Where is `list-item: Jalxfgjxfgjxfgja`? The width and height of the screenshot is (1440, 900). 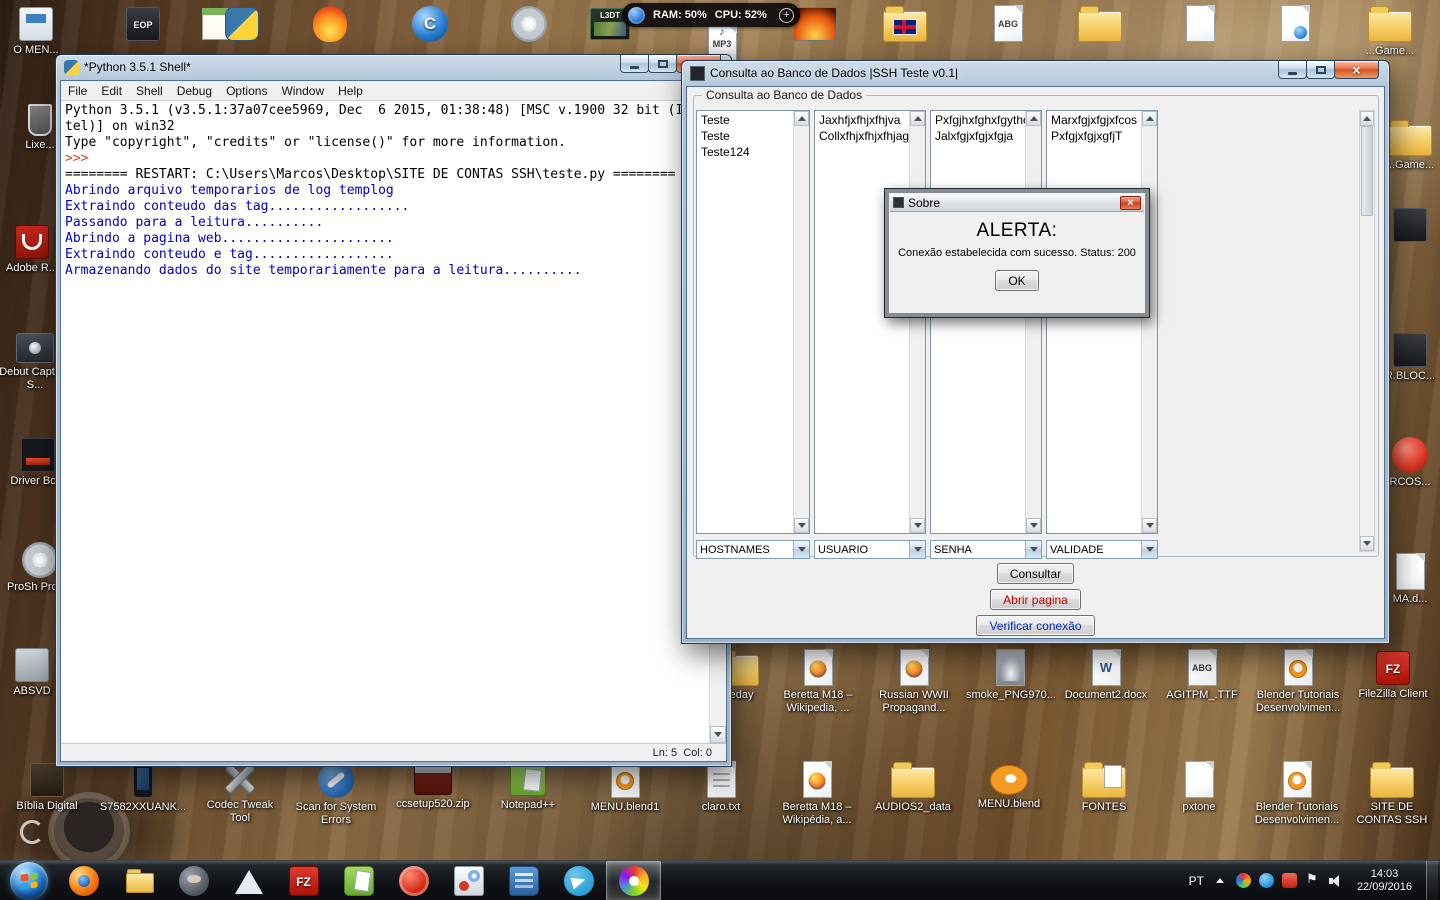
list-item: Jalxfgjxfgjxfgja is located at coordinates (978, 136).